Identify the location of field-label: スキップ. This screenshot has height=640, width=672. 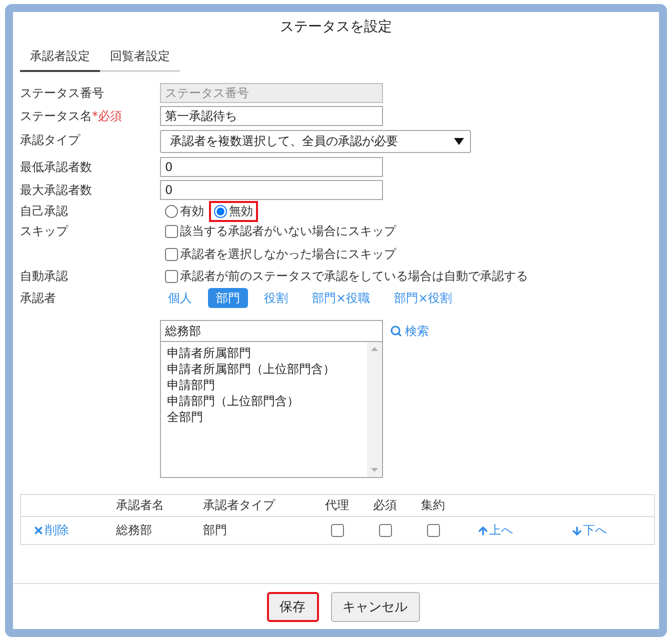
(44, 231).